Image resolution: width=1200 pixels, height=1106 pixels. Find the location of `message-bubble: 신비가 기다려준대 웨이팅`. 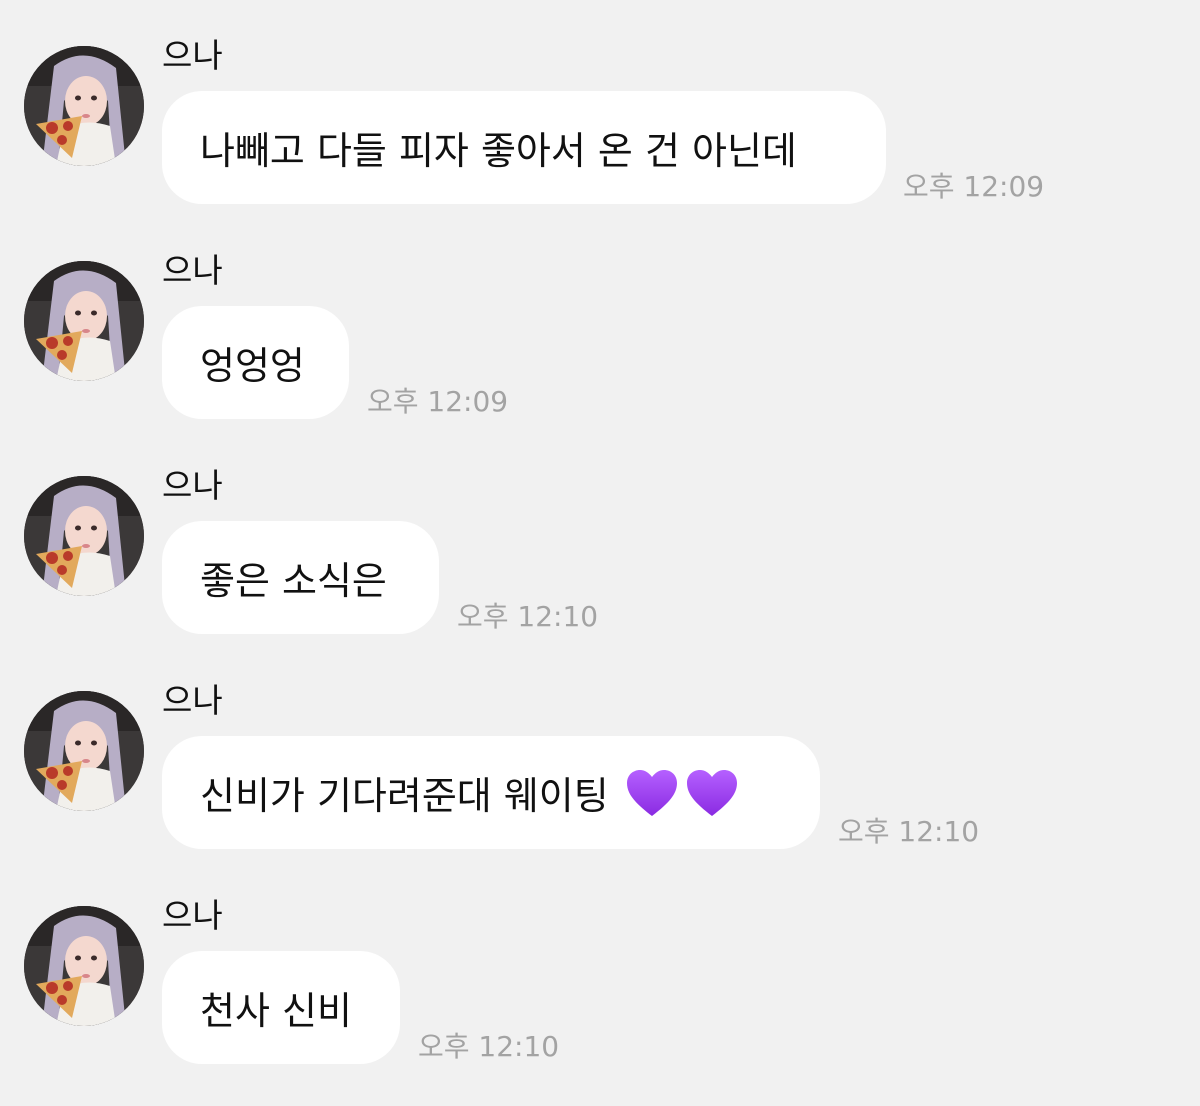

message-bubble: 신비가 기다려준대 웨이팅 is located at coordinates (491, 792).